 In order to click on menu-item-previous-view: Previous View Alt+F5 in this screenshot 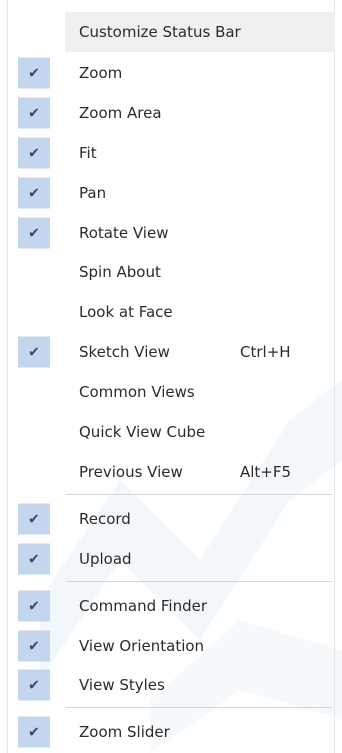, I will do `click(171, 472)`.